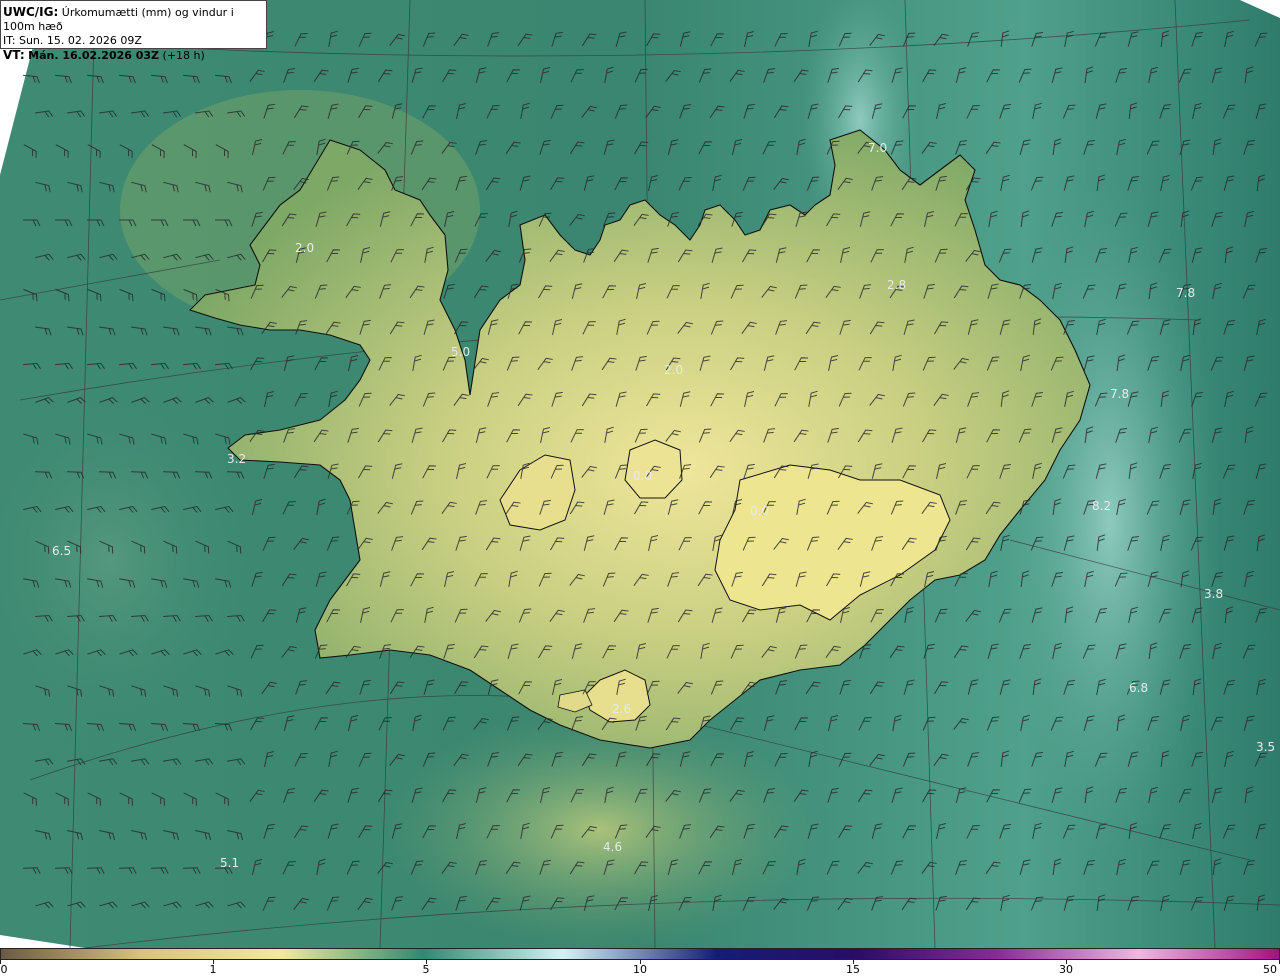  I want to click on map-value-label: 3.2, so click(236, 459).